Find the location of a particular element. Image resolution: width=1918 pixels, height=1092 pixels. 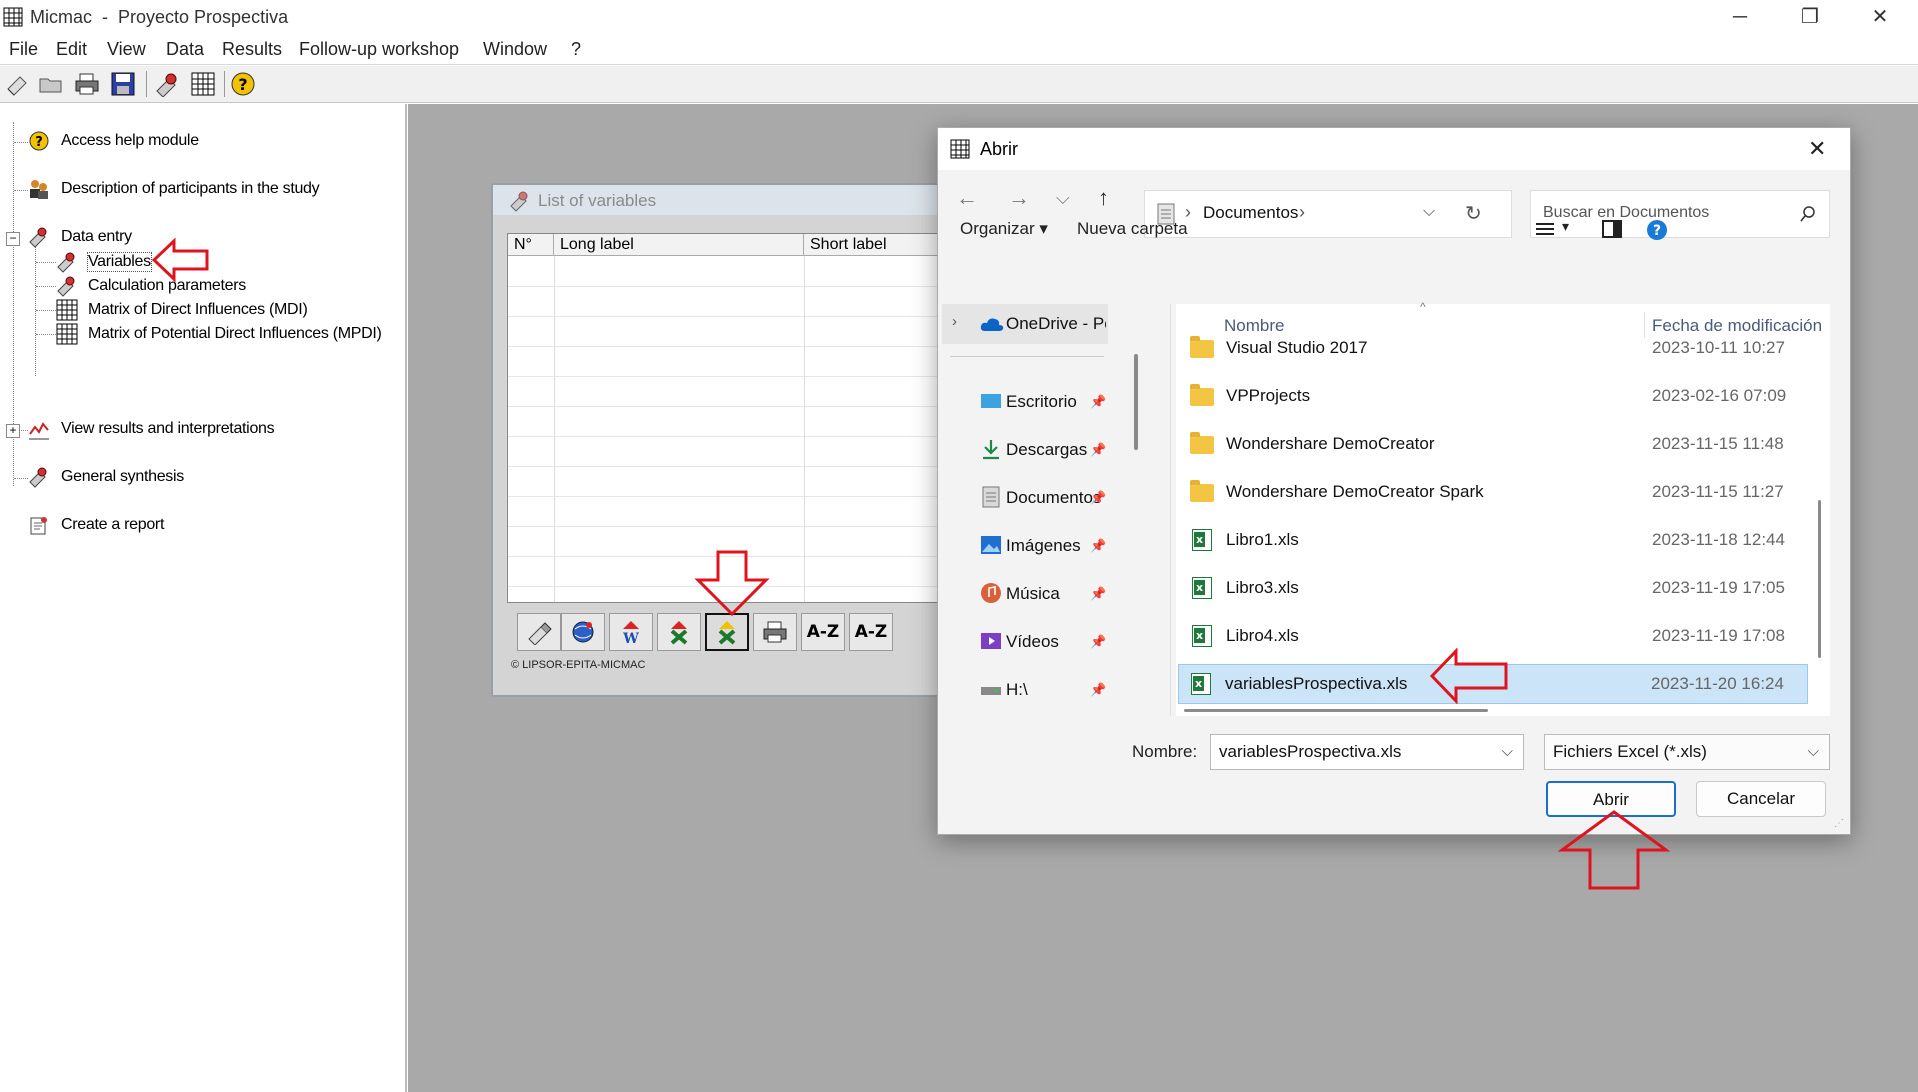

nav-item-escritorio: Escritorio 📌 is located at coordinates (1025, 402).